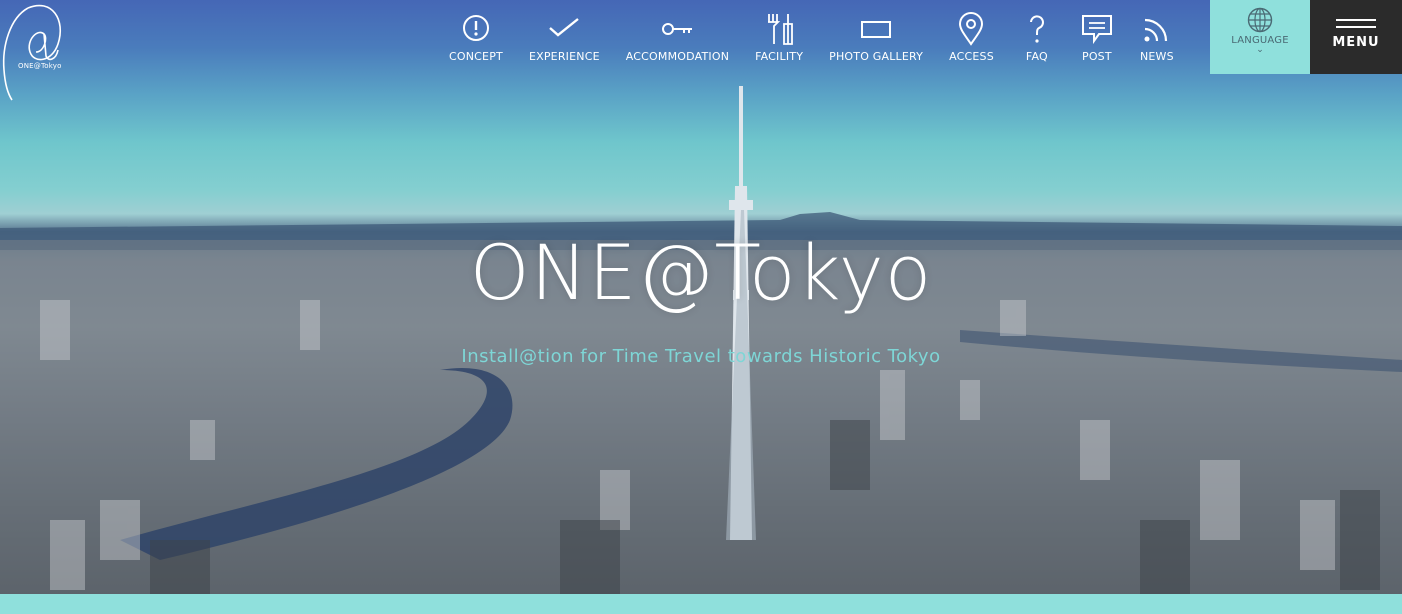 The width and height of the screenshot is (1402, 614). I want to click on nav-item-experience: EXPERIENCE, so click(564, 37).